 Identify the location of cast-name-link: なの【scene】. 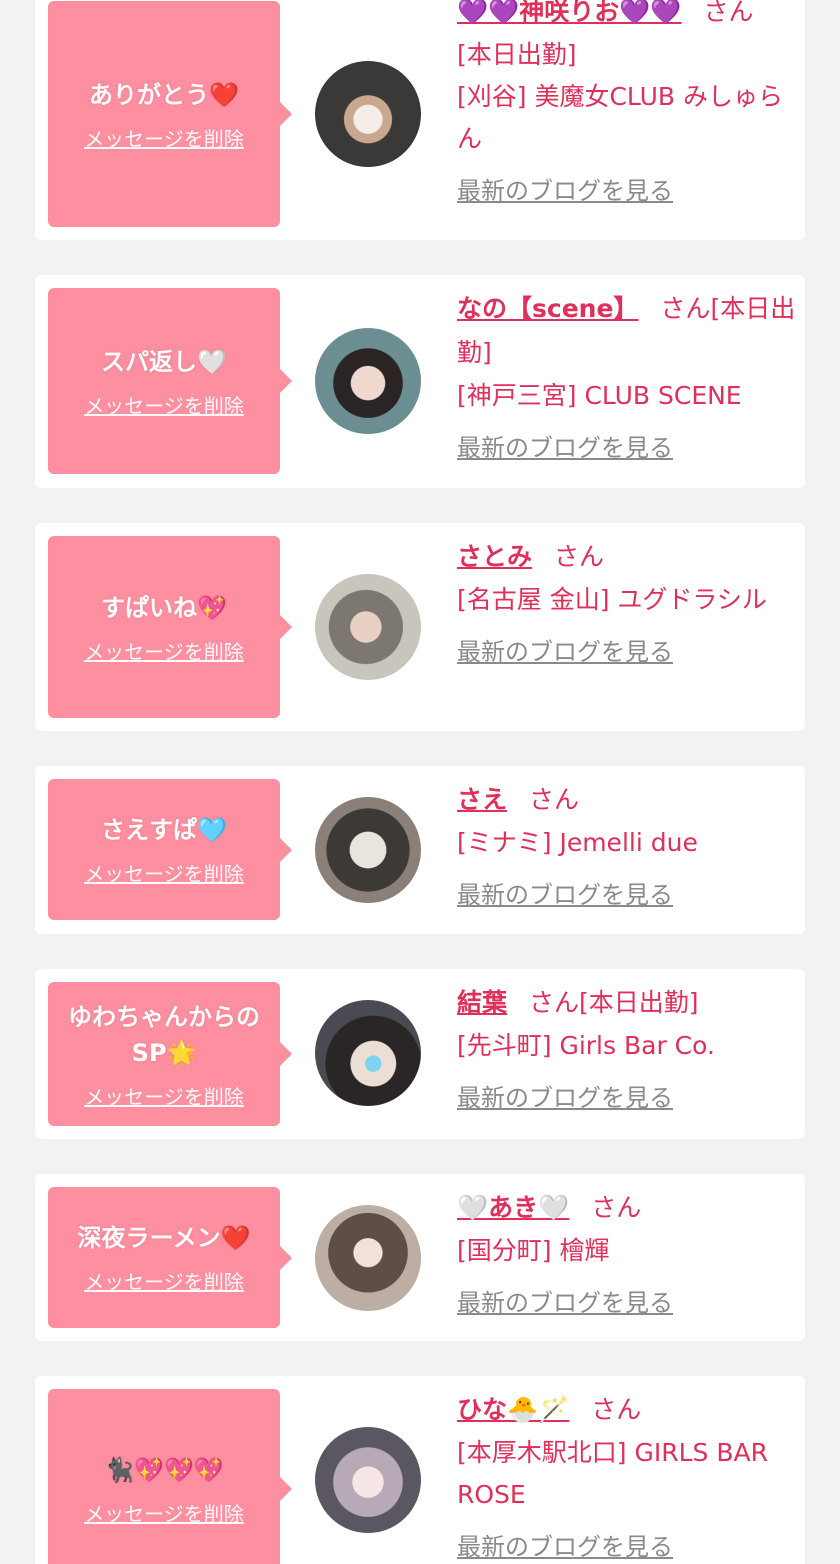
(547, 308).